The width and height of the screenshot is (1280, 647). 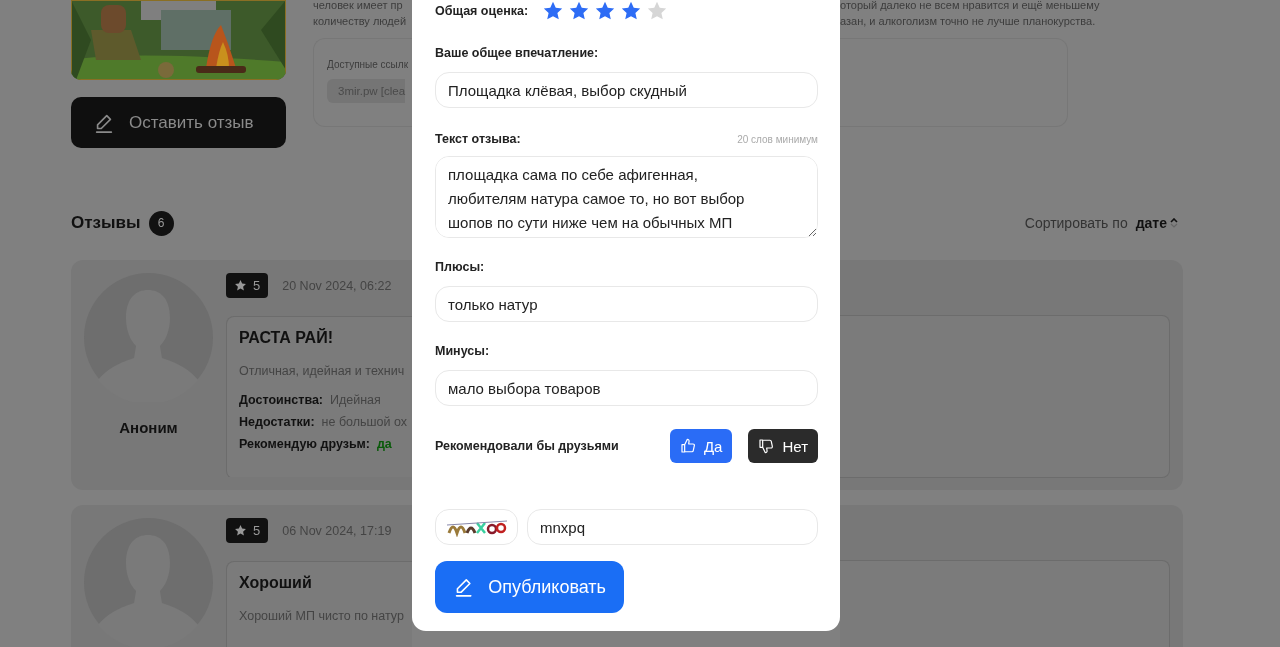 What do you see at coordinates (478, 139) in the screenshot?
I see `review-text-label: Текст отзыва:` at bounding box center [478, 139].